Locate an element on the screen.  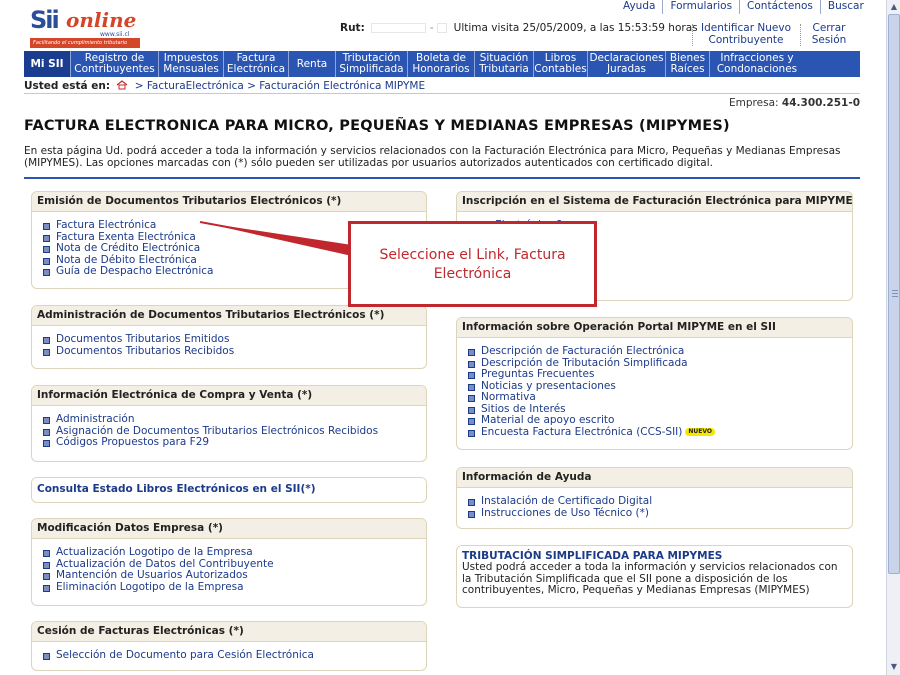
identify-taxpayer-link: Identificar Nuevo Contribuyente is located at coordinates (746, 34).